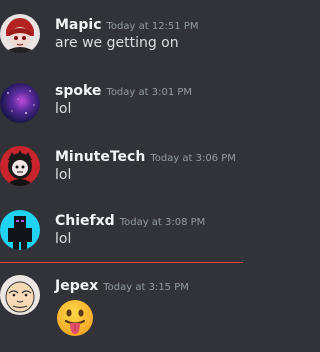 This screenshot has height=352, width=320. What do you see at coordinates (76, 286) in the screenshot?
I see `username: Jepex` at bounding box center [76, 286].